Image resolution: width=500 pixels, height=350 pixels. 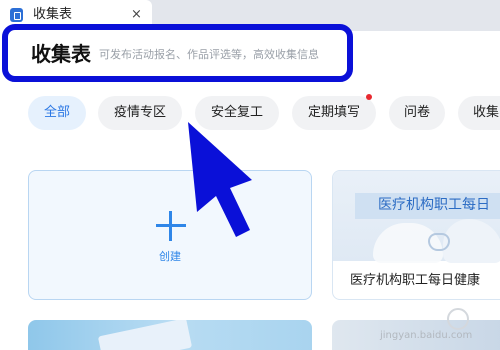 I want to click on filter-chip-epidemic: 疫情专区, so click(x=140, y=113).